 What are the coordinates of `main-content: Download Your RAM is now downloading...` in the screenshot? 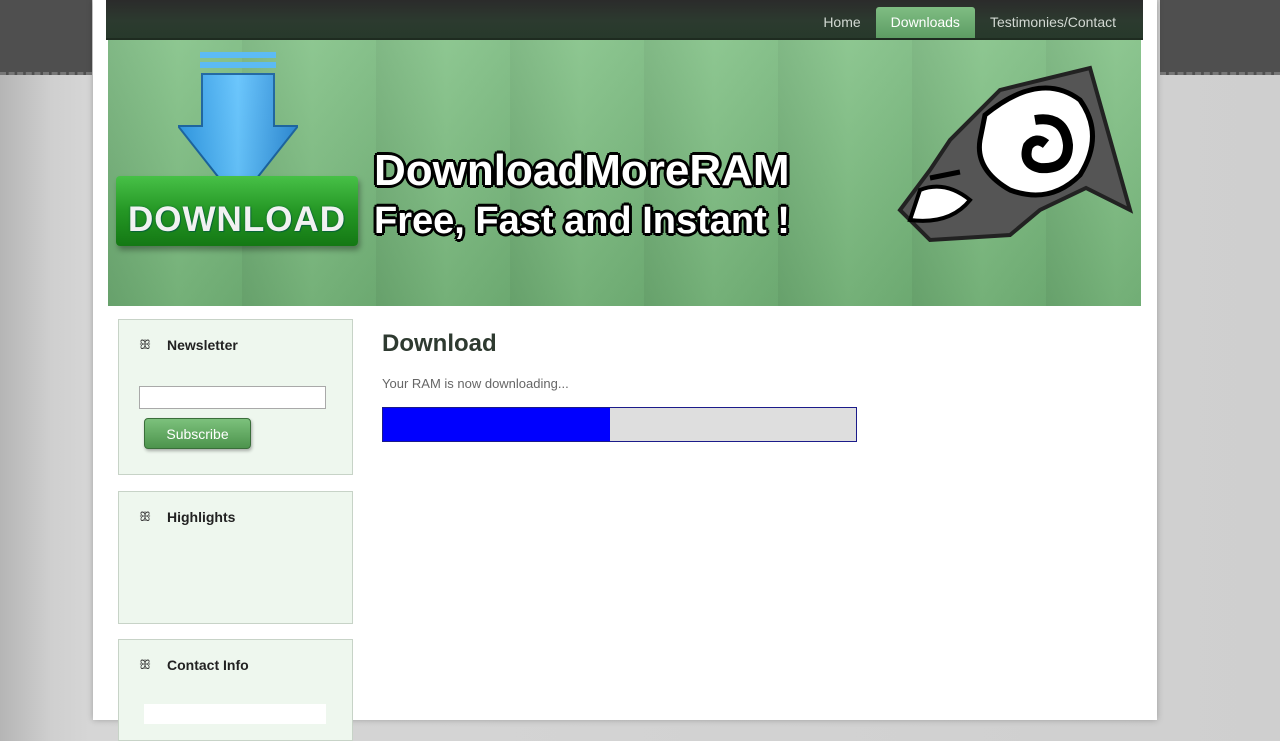 It's located at (732, 386).